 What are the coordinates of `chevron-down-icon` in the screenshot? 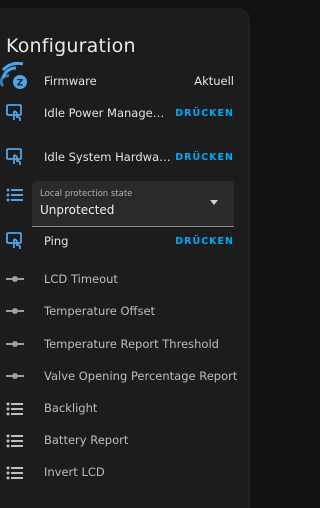 It's located at (214, 202).